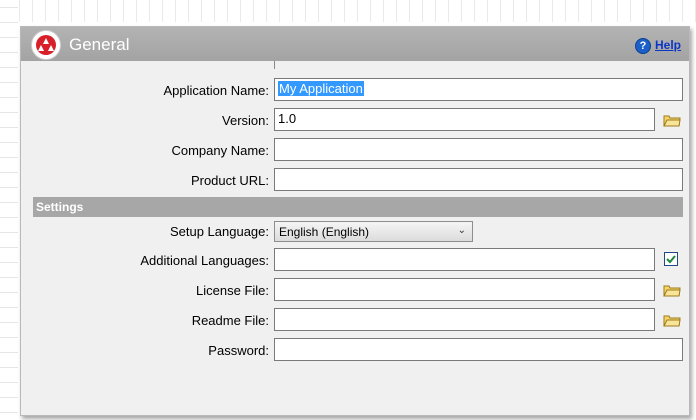 The height and width of the screenshot is (420, 696). What do you see at coordinates (219, 231) in the screenshot?
I see `setup-language-label: Setup Language:` at bounding box center [219, 231].